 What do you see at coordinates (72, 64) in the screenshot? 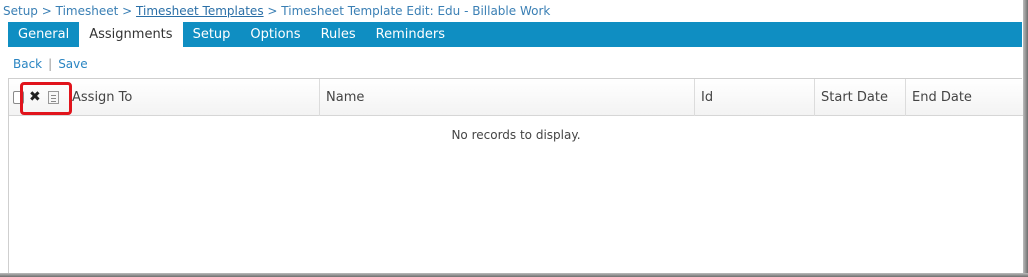
I see `save-link: Save` at bounding box center [72, 64].